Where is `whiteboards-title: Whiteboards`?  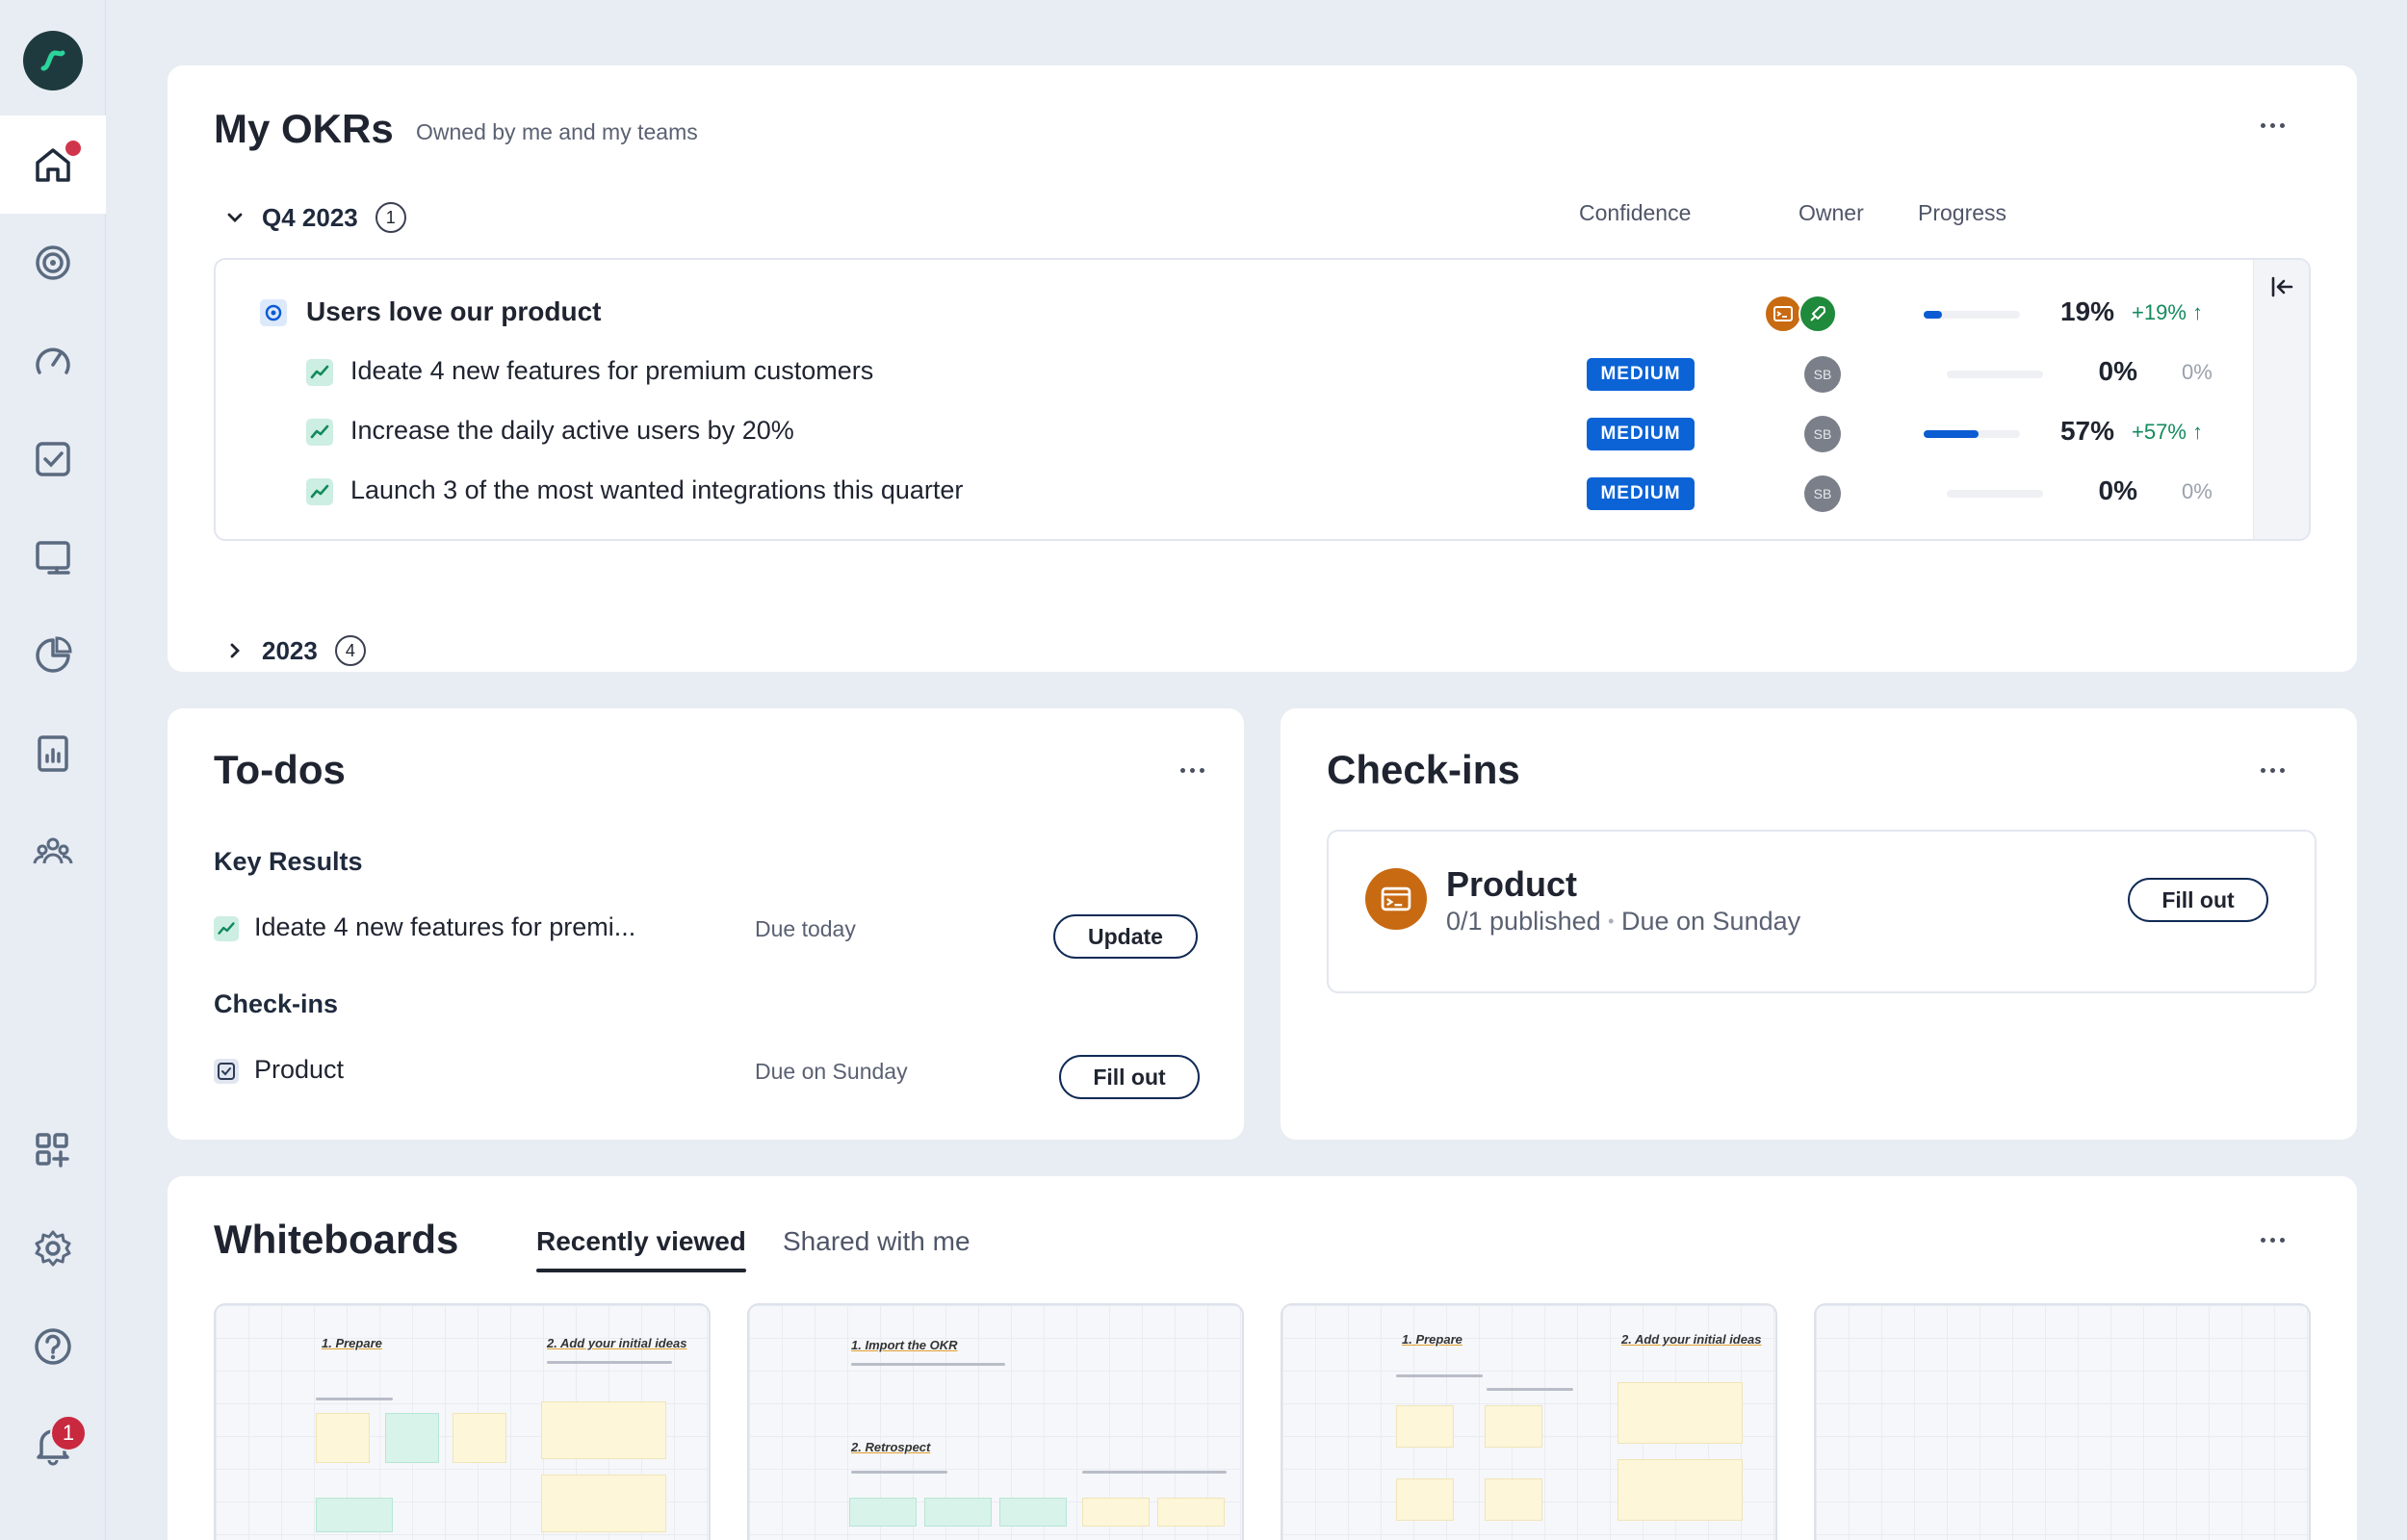
whiteboards-title: Whiteboards is located at coordinates (336, 1239).